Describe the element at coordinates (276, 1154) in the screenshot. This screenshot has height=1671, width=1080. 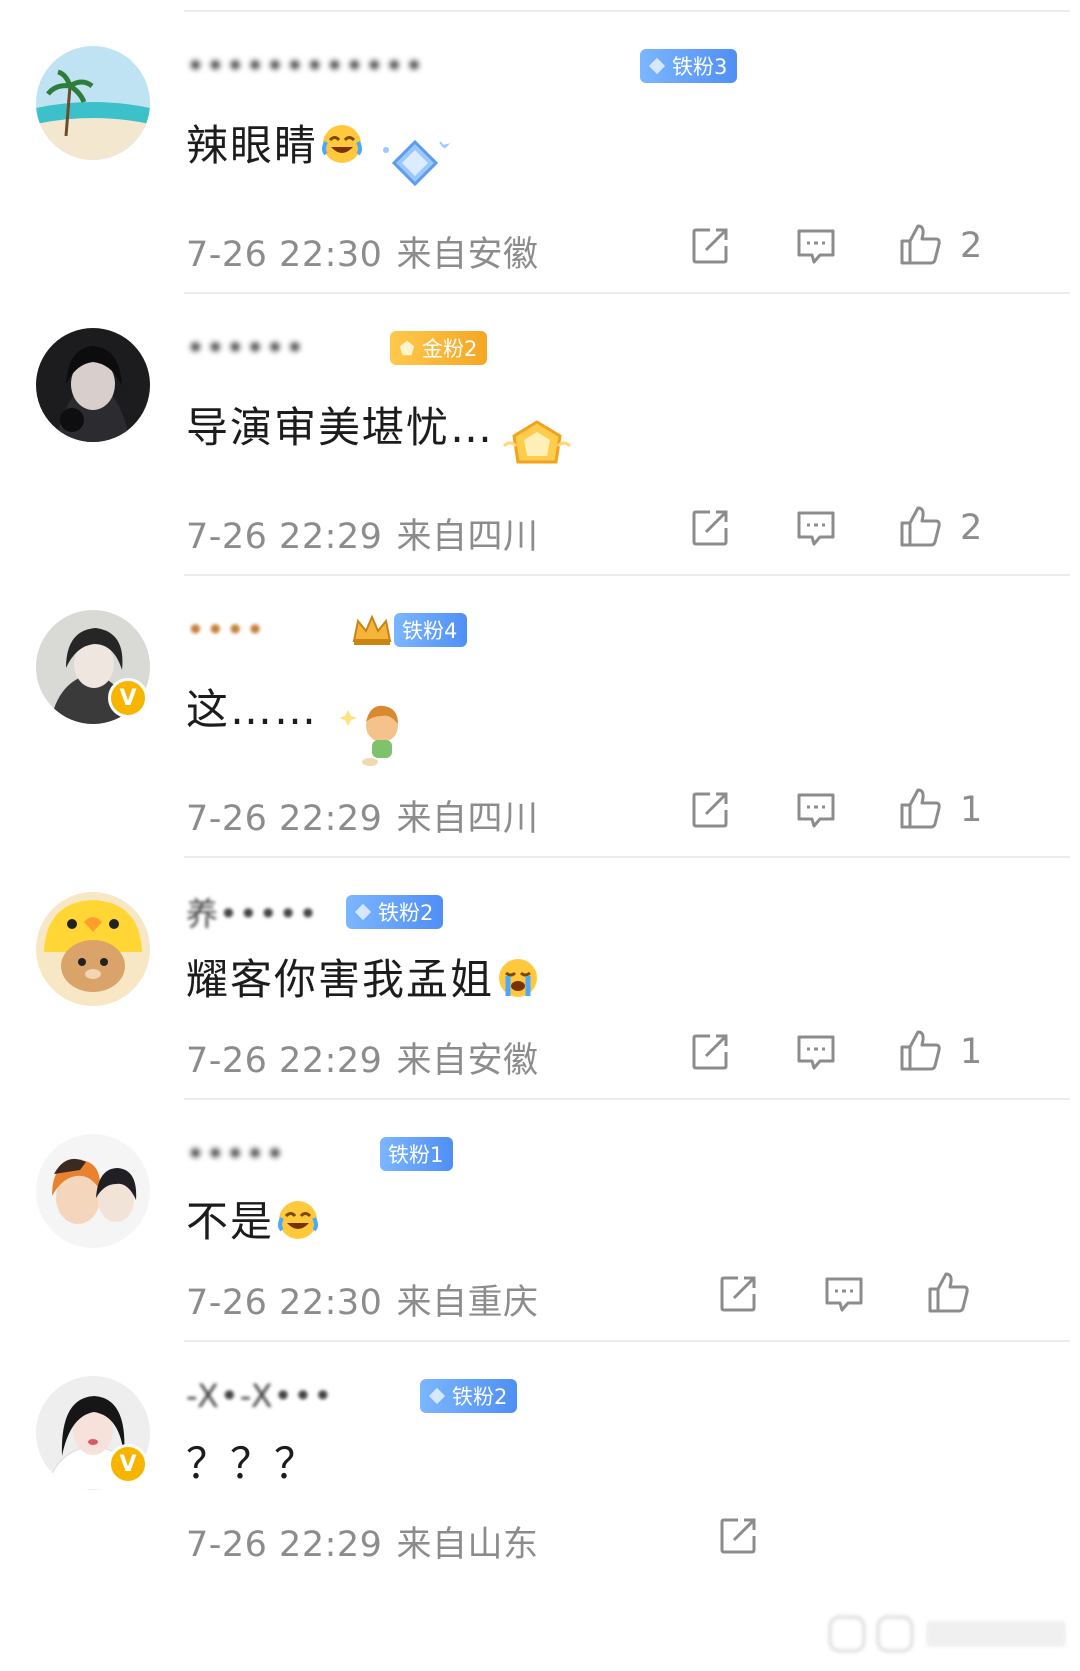
I see `username: •••••` at that location.